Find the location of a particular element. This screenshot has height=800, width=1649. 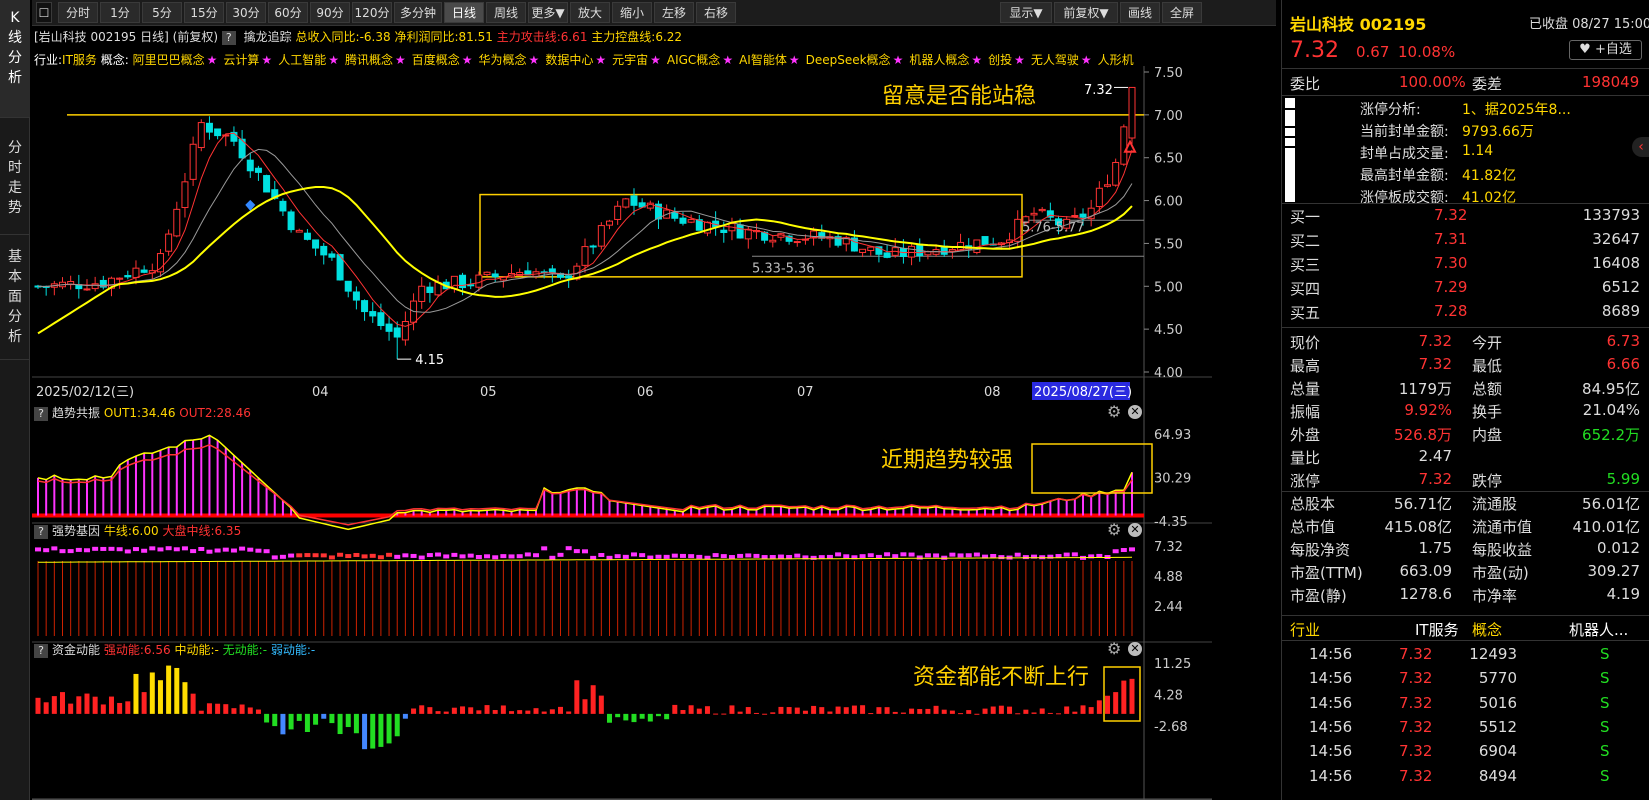

industry-tab-label: 行业 is located at coordinates (1305, 629).